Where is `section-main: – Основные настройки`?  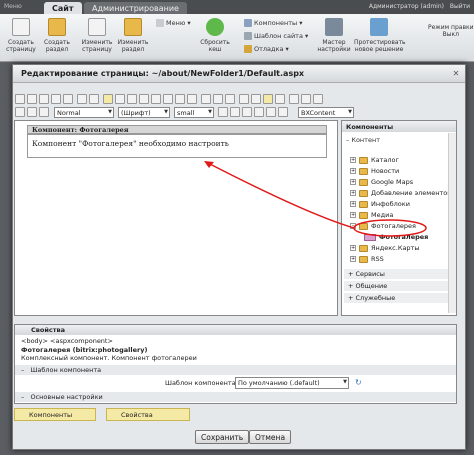 section-main: – Основные настройки is located at coordinates (235, 397).